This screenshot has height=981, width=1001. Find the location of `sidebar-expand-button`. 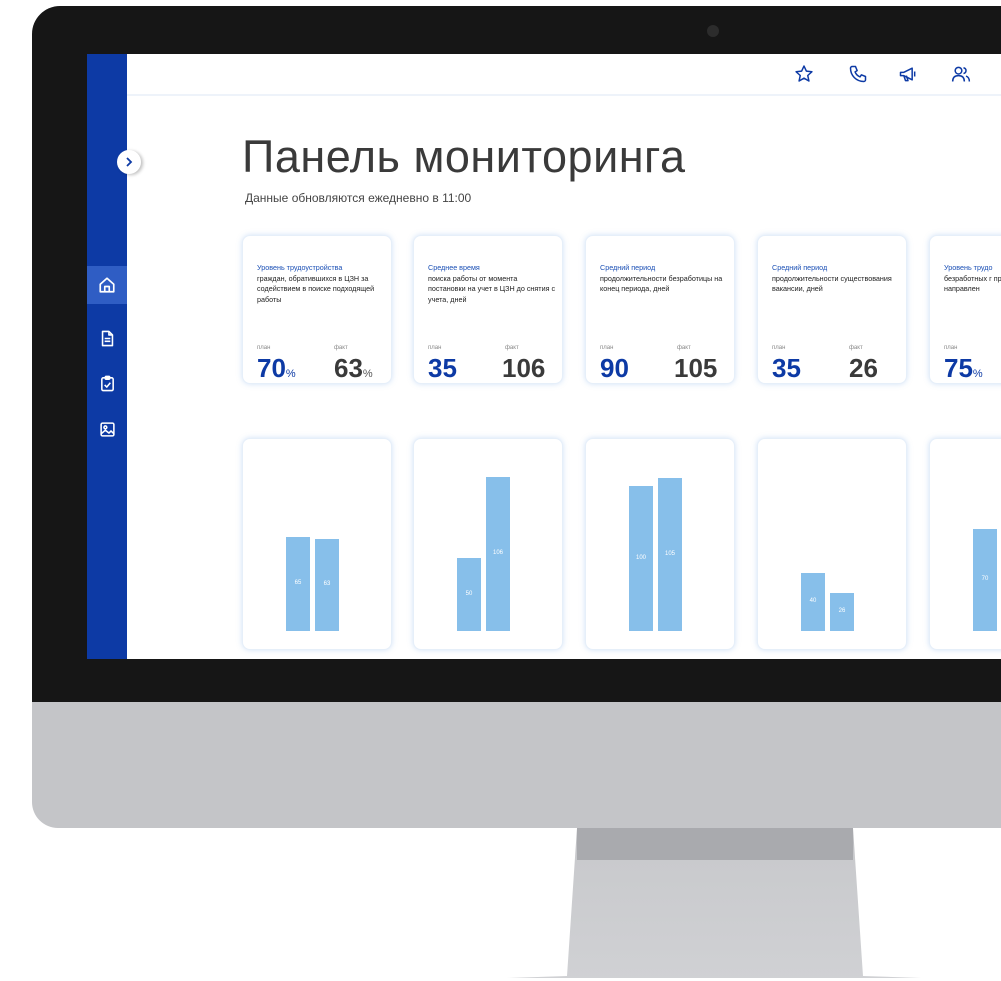

sidebar-expand-button is located at coordinates (129, 162).